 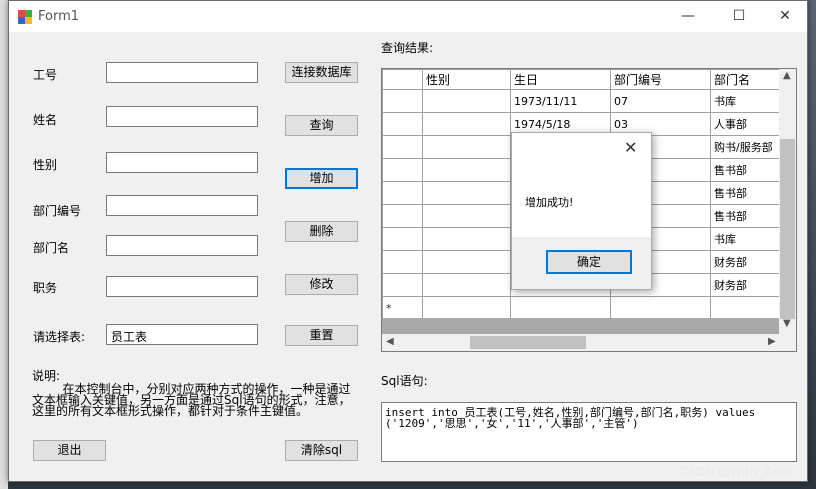 What do you see at coordinates (560, 101) in the screenshot?
I see `table-cell: 1973/11/11` at bounding box center [560, 101].